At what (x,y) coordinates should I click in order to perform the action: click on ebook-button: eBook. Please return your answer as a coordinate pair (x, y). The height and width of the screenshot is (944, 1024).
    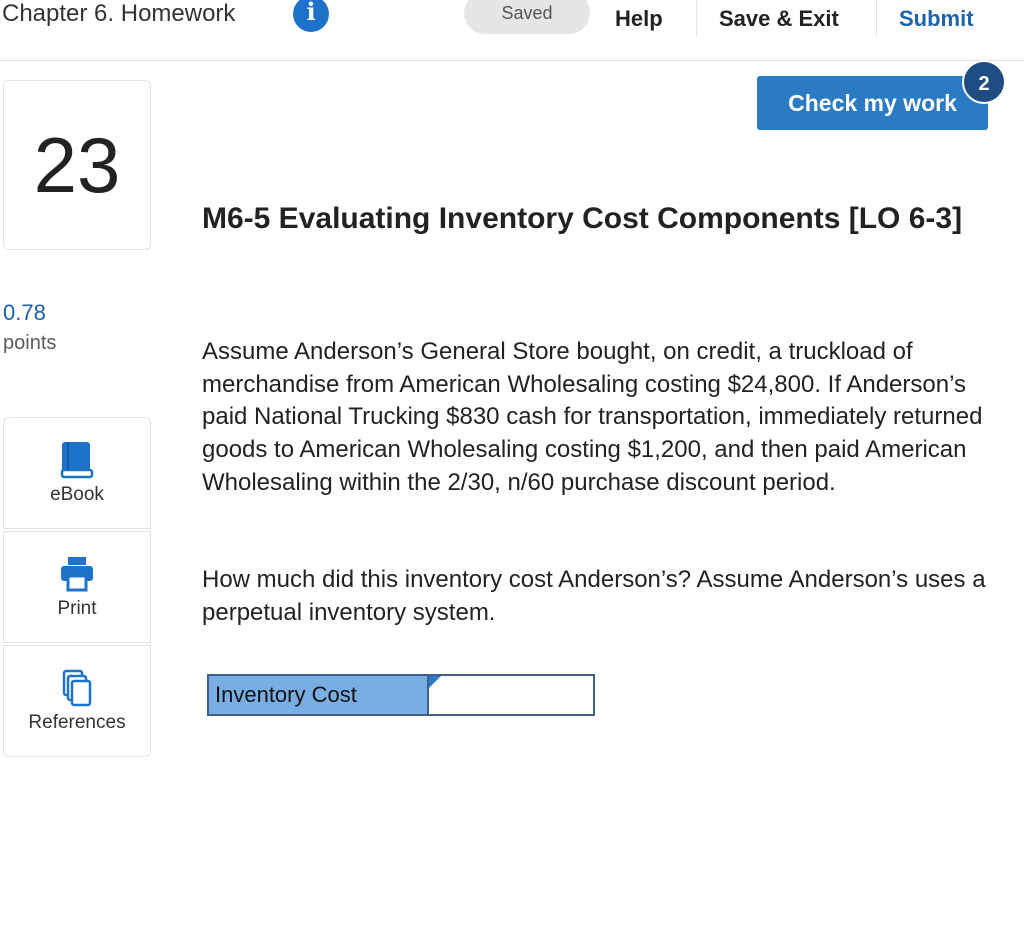
    Looking at the image, I should click on (77, 473).